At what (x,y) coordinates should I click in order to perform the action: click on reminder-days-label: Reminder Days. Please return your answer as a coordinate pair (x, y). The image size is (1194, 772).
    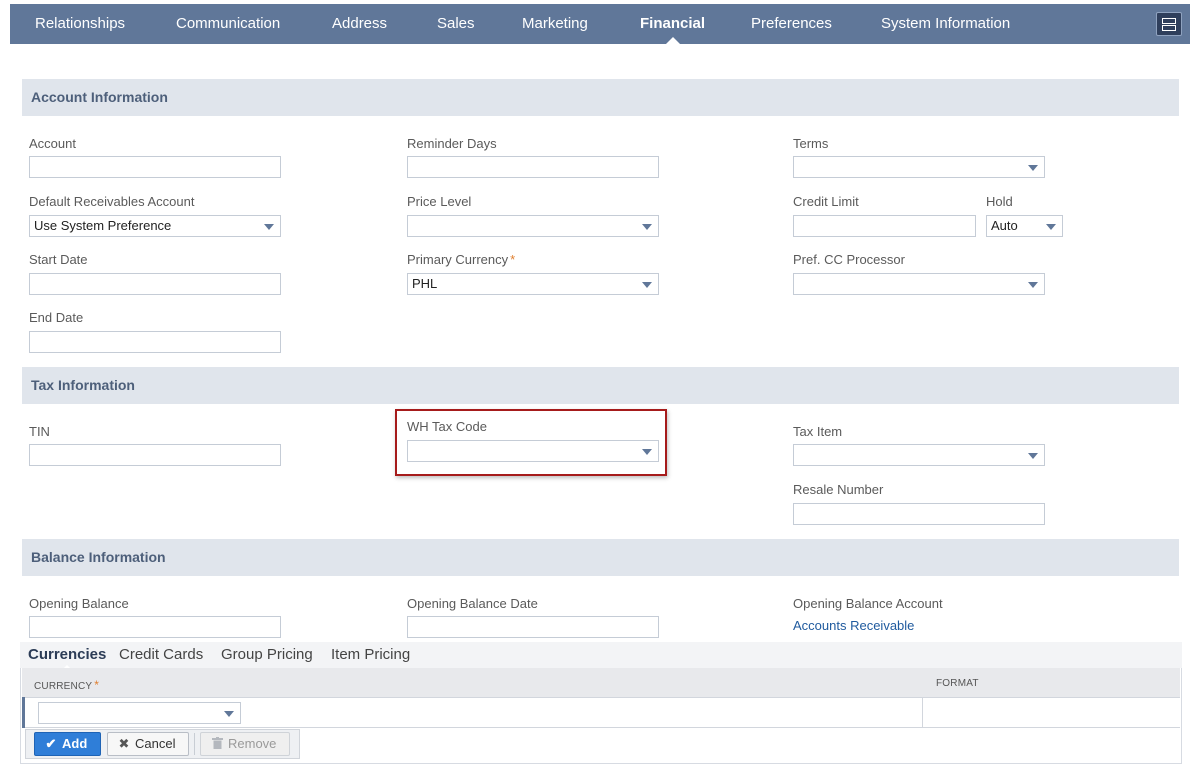
    Looking at the image, I should click on (452, 143).